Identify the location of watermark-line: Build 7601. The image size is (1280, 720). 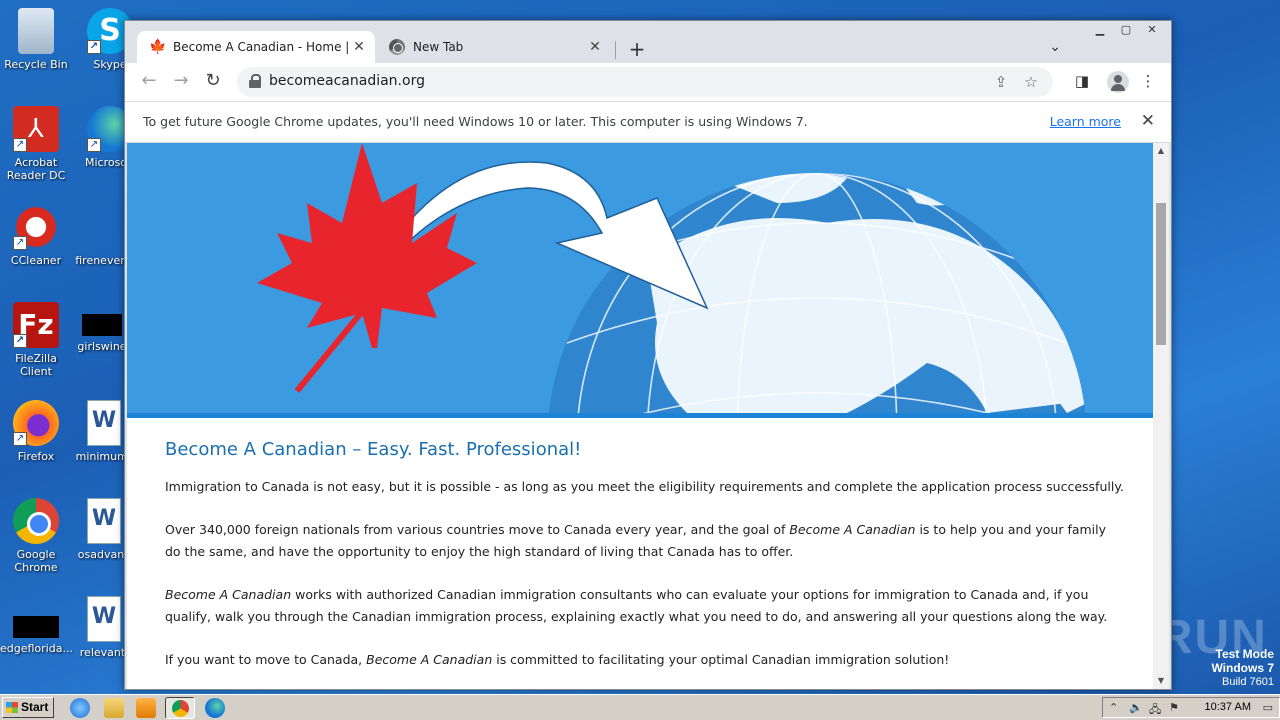
(1248, 682).